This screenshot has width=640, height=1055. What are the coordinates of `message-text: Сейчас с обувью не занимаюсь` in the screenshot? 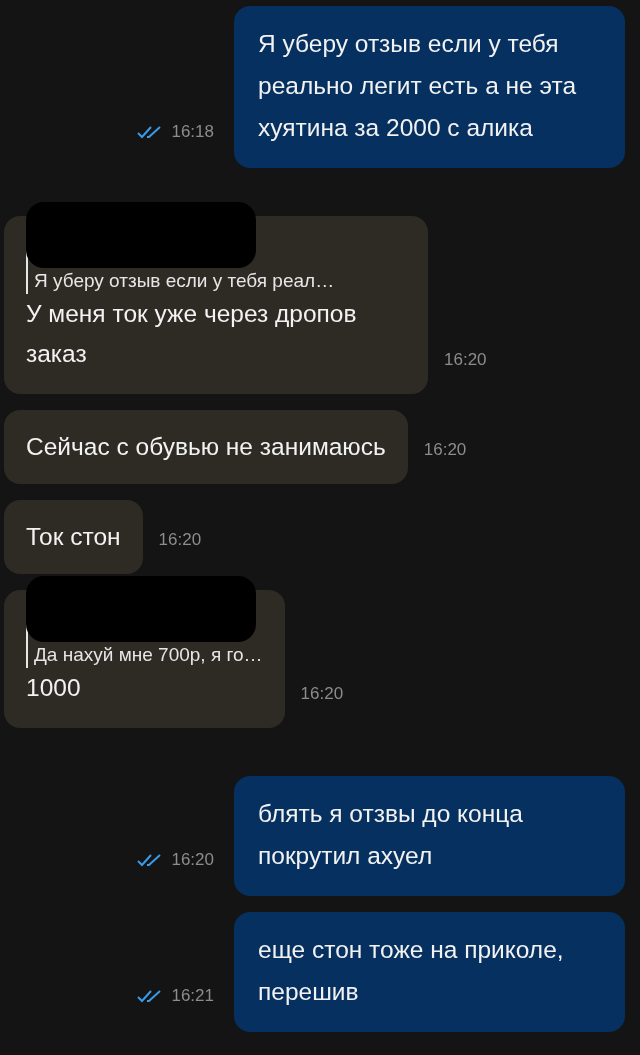 It's located at (206, 447).